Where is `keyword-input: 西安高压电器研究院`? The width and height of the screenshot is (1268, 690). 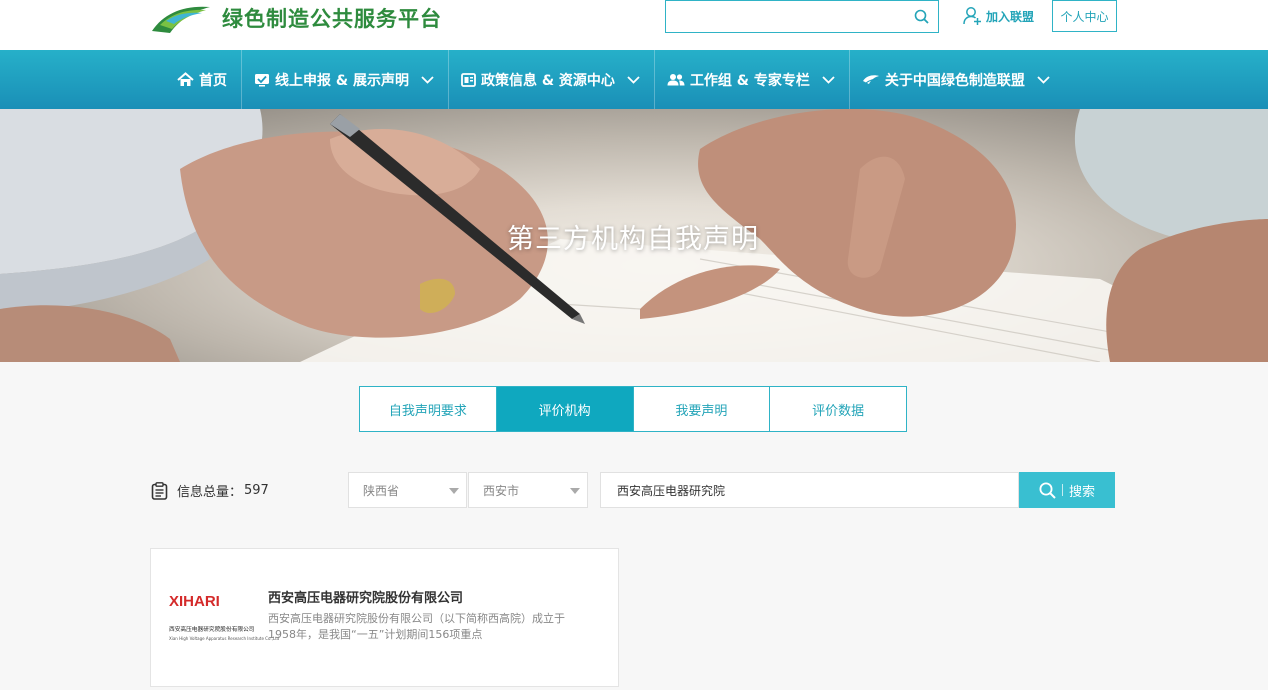 keyword-input: 西安高压电器研究院 is located at coordinates (809, 490).